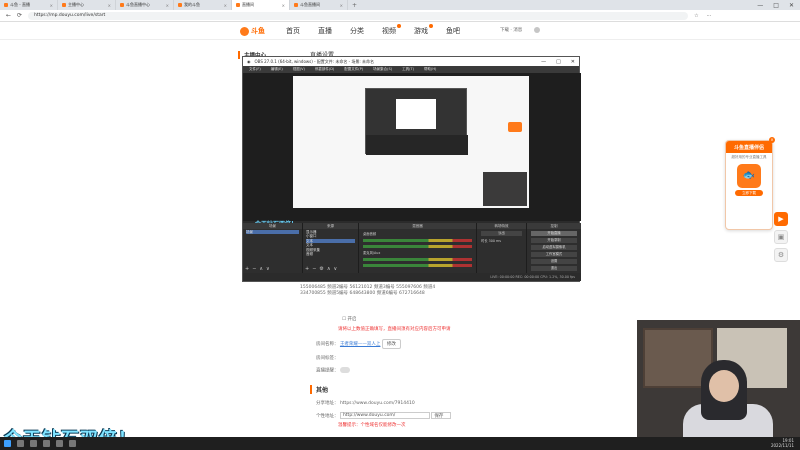  I want to click on browser-tabbar: 斗鱼 - 直播 × 主播中心 × 斗鱼直播中心 × 我的斗鱼 × 直播间 × 斗鱼直播间 × + — □ ✕, so click(400, 5).